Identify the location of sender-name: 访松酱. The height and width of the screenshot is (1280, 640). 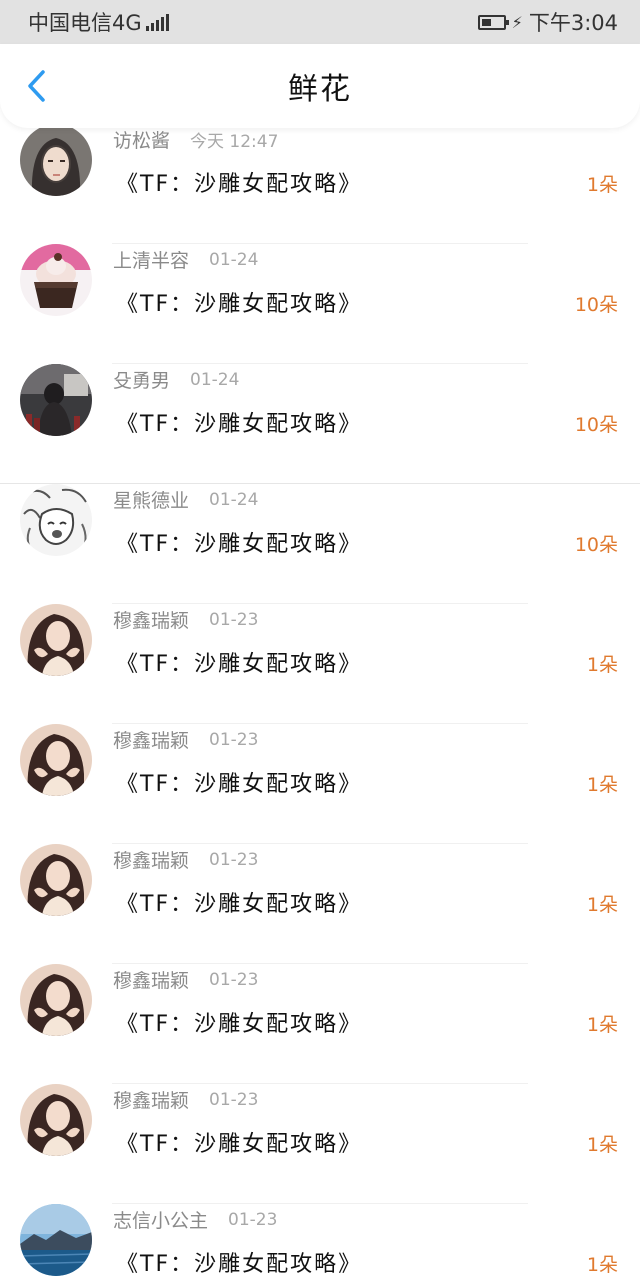
(141, 139).